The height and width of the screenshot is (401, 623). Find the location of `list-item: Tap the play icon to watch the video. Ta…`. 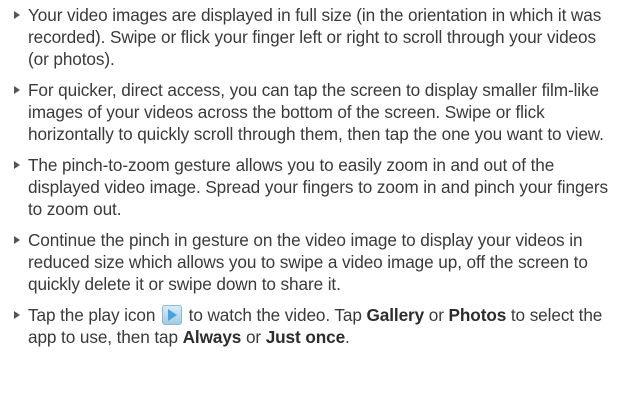

list-item: Tap the play icon to watch the video. Ta… is located at coordinates (311, 326).